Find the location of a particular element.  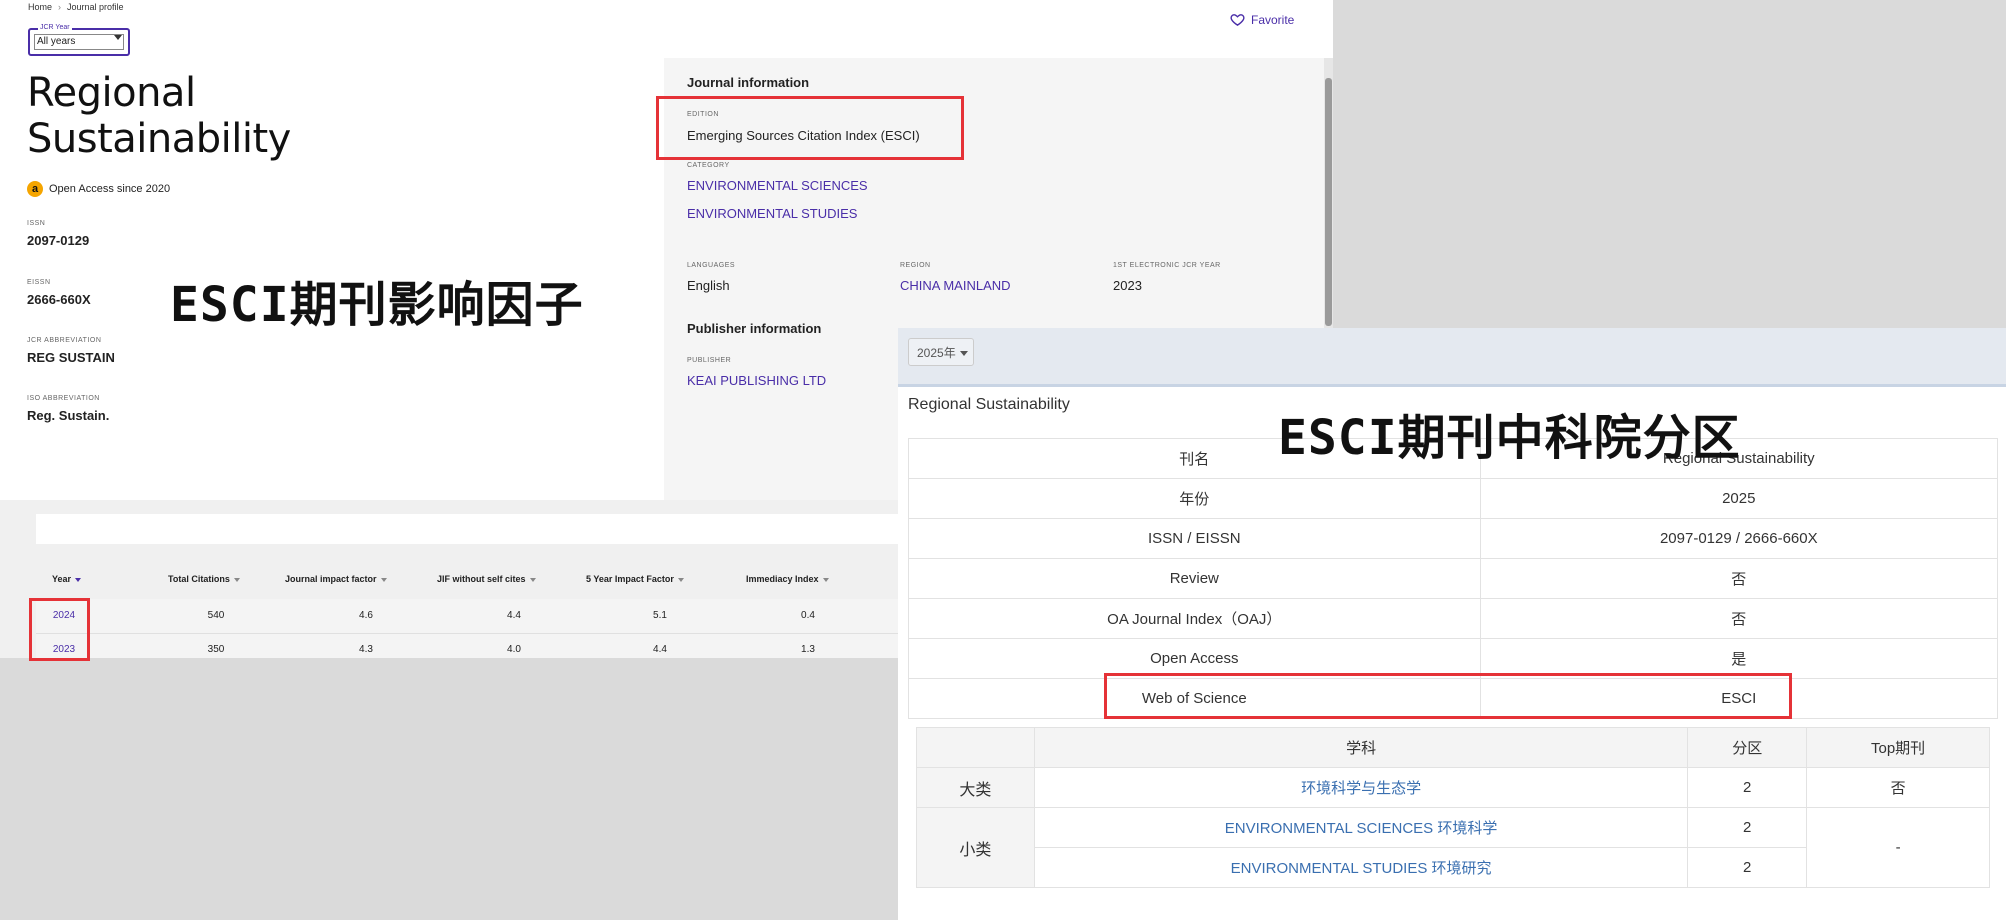

minor-subject-cell: ENVIRONMENTAL STUDIES 环境研究 is located at coordinates (1361, 867).